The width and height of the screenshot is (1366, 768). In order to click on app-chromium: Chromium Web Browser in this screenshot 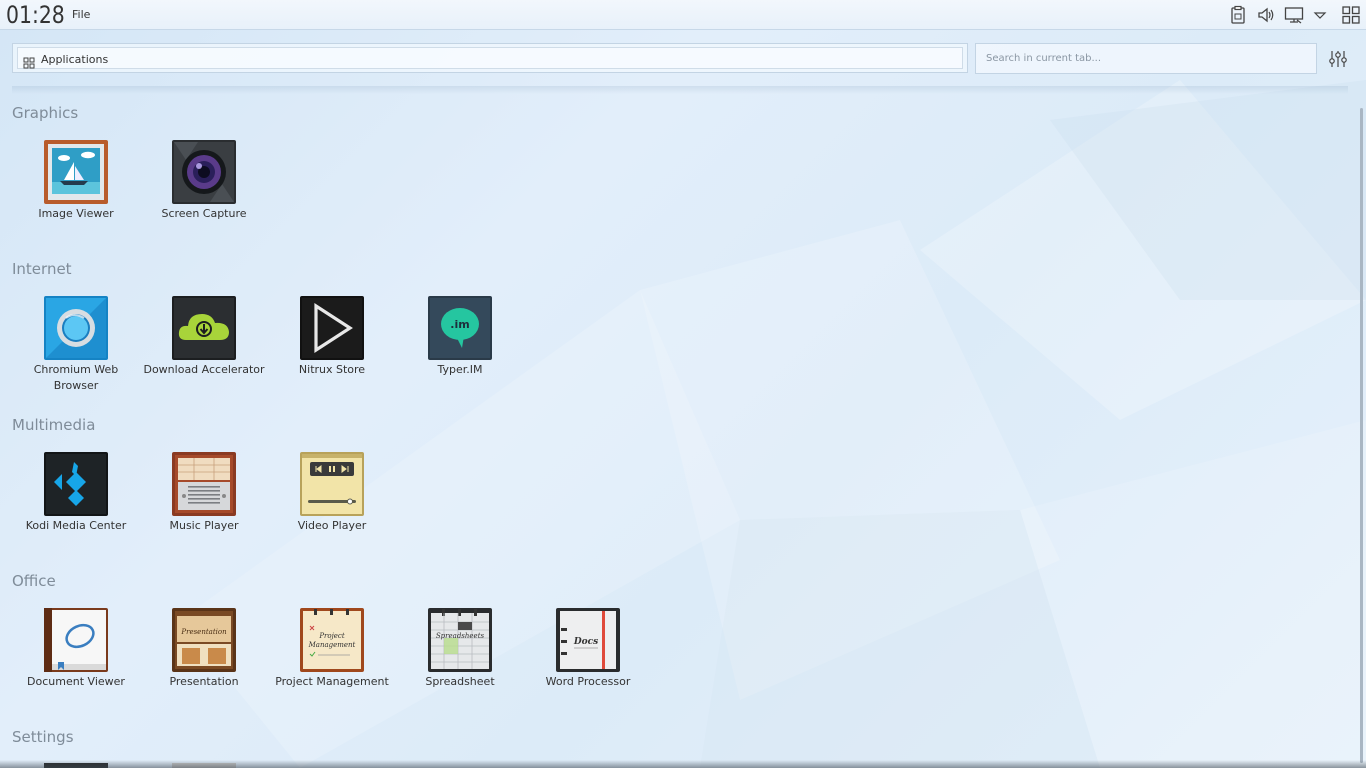, I will do `click(76, 345)`.